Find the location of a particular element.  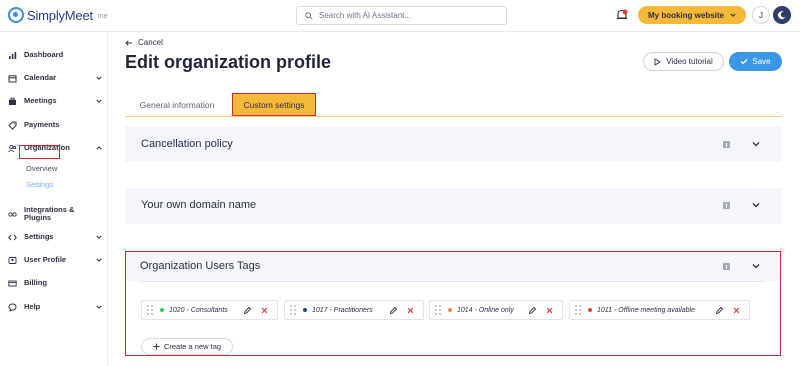

panel-header: Organization Users Tags is located at coordinates (452, 266).